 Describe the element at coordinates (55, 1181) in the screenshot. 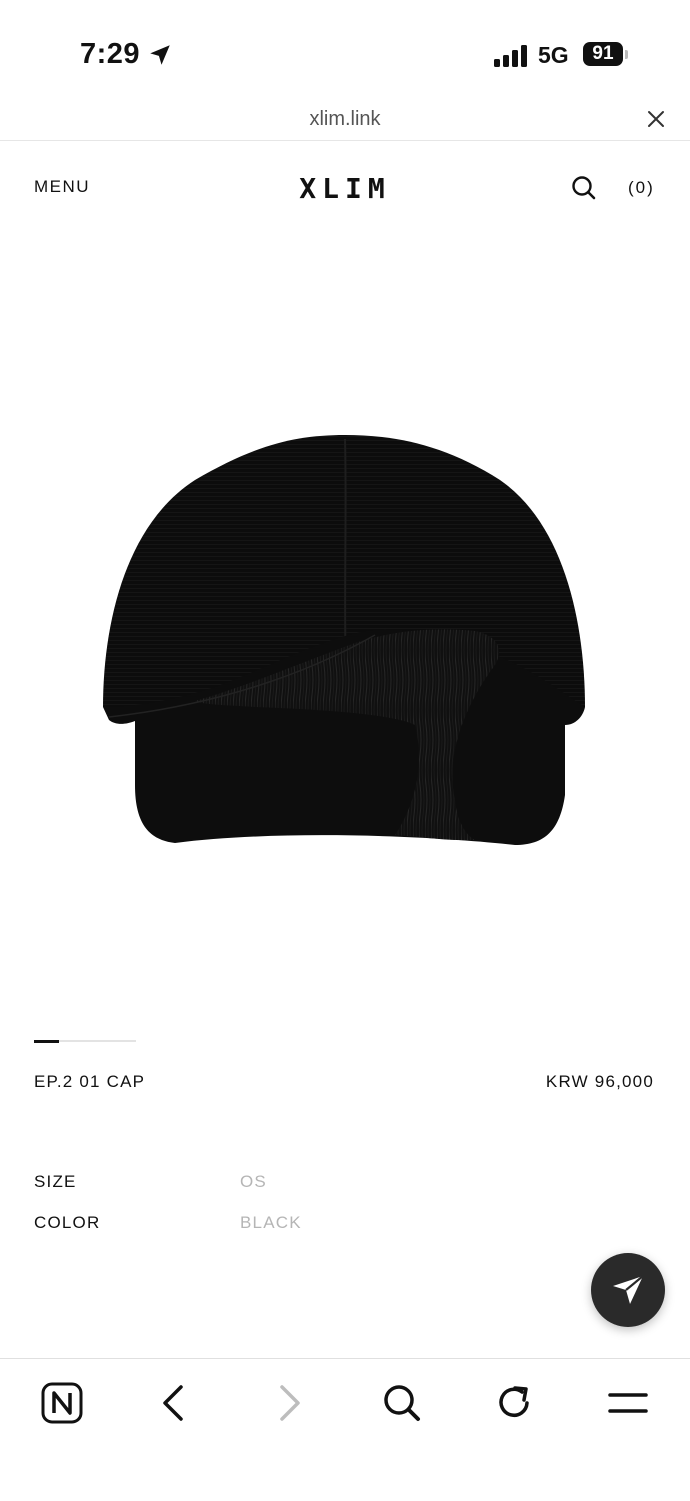

I see `size-label: SIZE` at that location.